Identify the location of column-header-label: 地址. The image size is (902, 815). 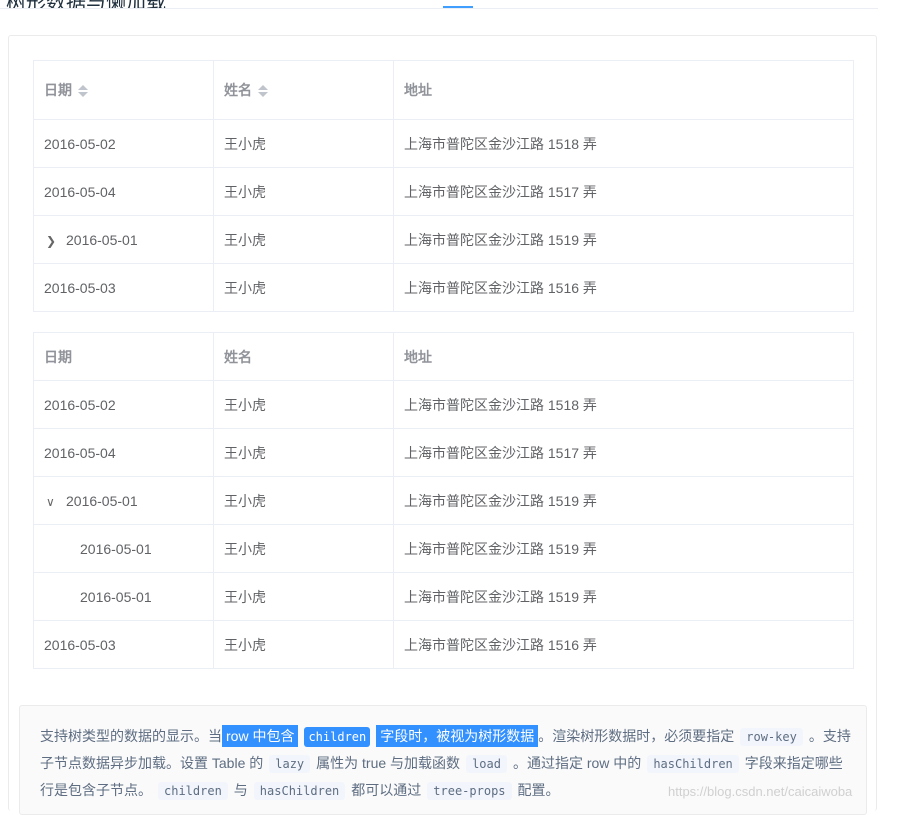
(418, 90).